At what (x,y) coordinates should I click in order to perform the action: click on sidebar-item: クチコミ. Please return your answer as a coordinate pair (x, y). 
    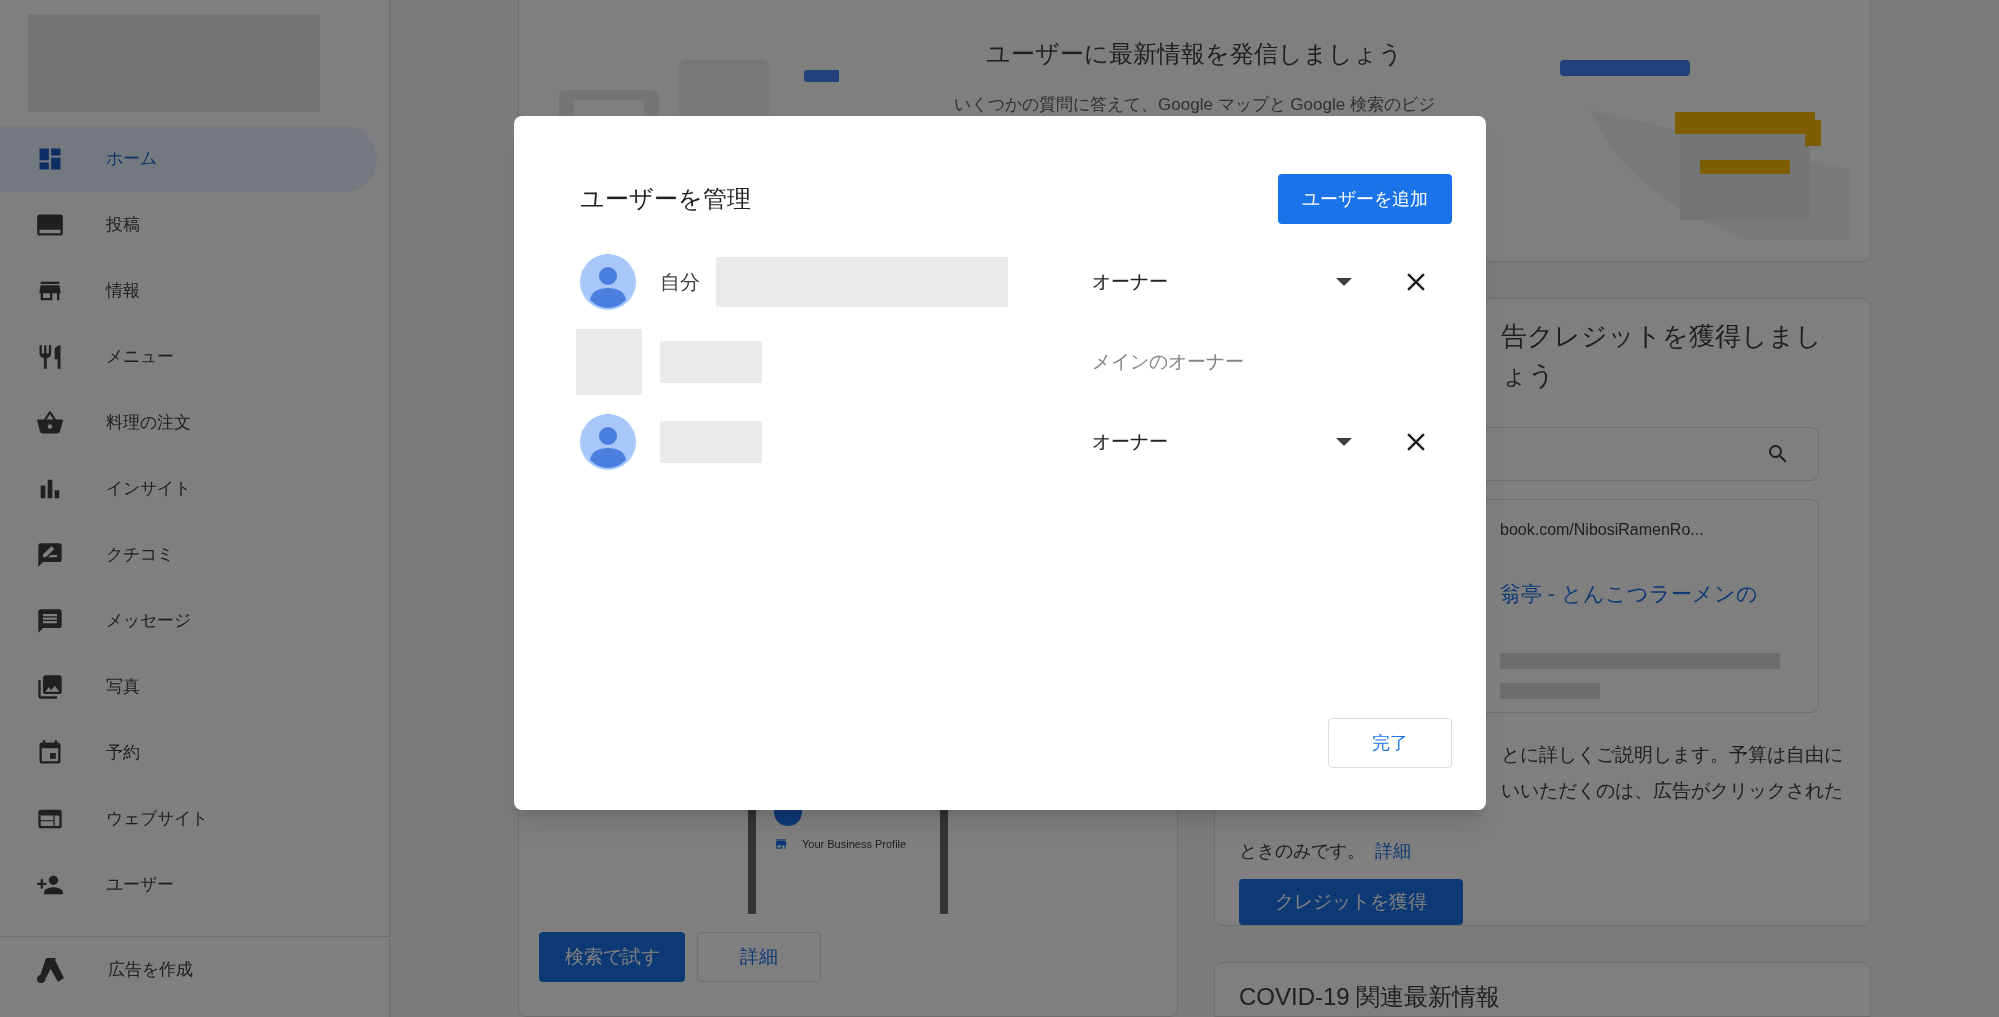
    Looking at the image, I should click on (188, 555).